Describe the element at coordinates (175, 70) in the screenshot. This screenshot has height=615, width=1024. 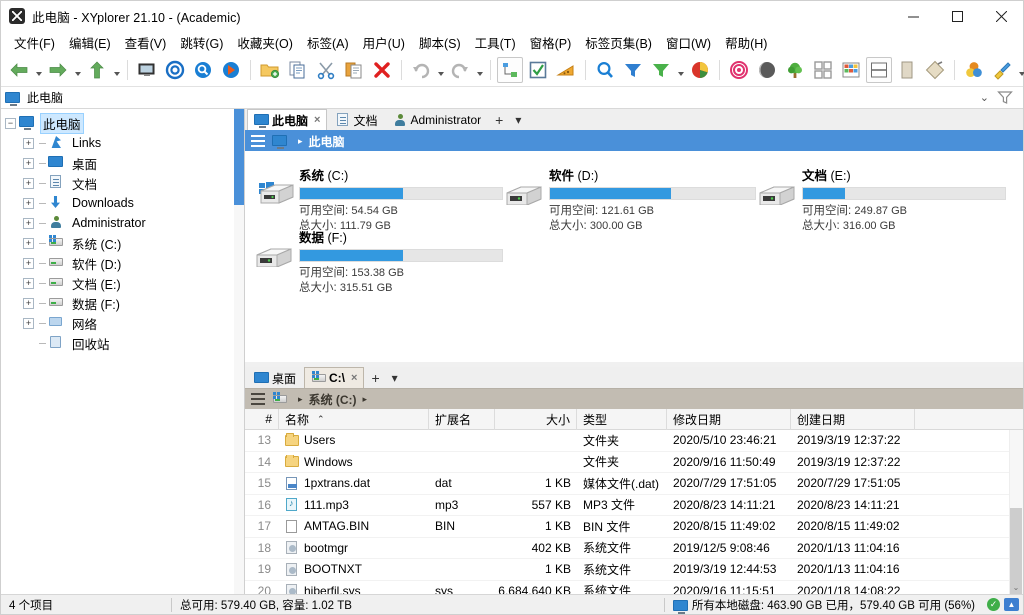
I see `target-icon` at that location.